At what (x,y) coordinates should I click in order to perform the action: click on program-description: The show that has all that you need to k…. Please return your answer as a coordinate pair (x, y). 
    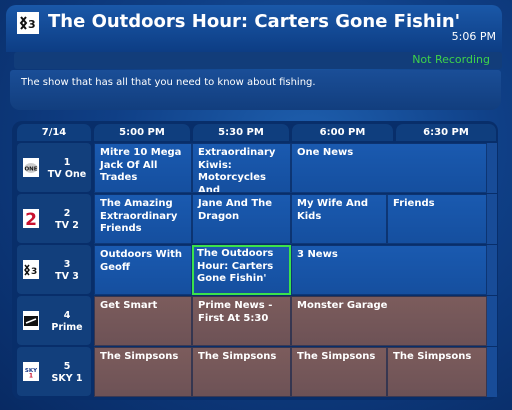
    Looking at the image, I should click on (168, 82).